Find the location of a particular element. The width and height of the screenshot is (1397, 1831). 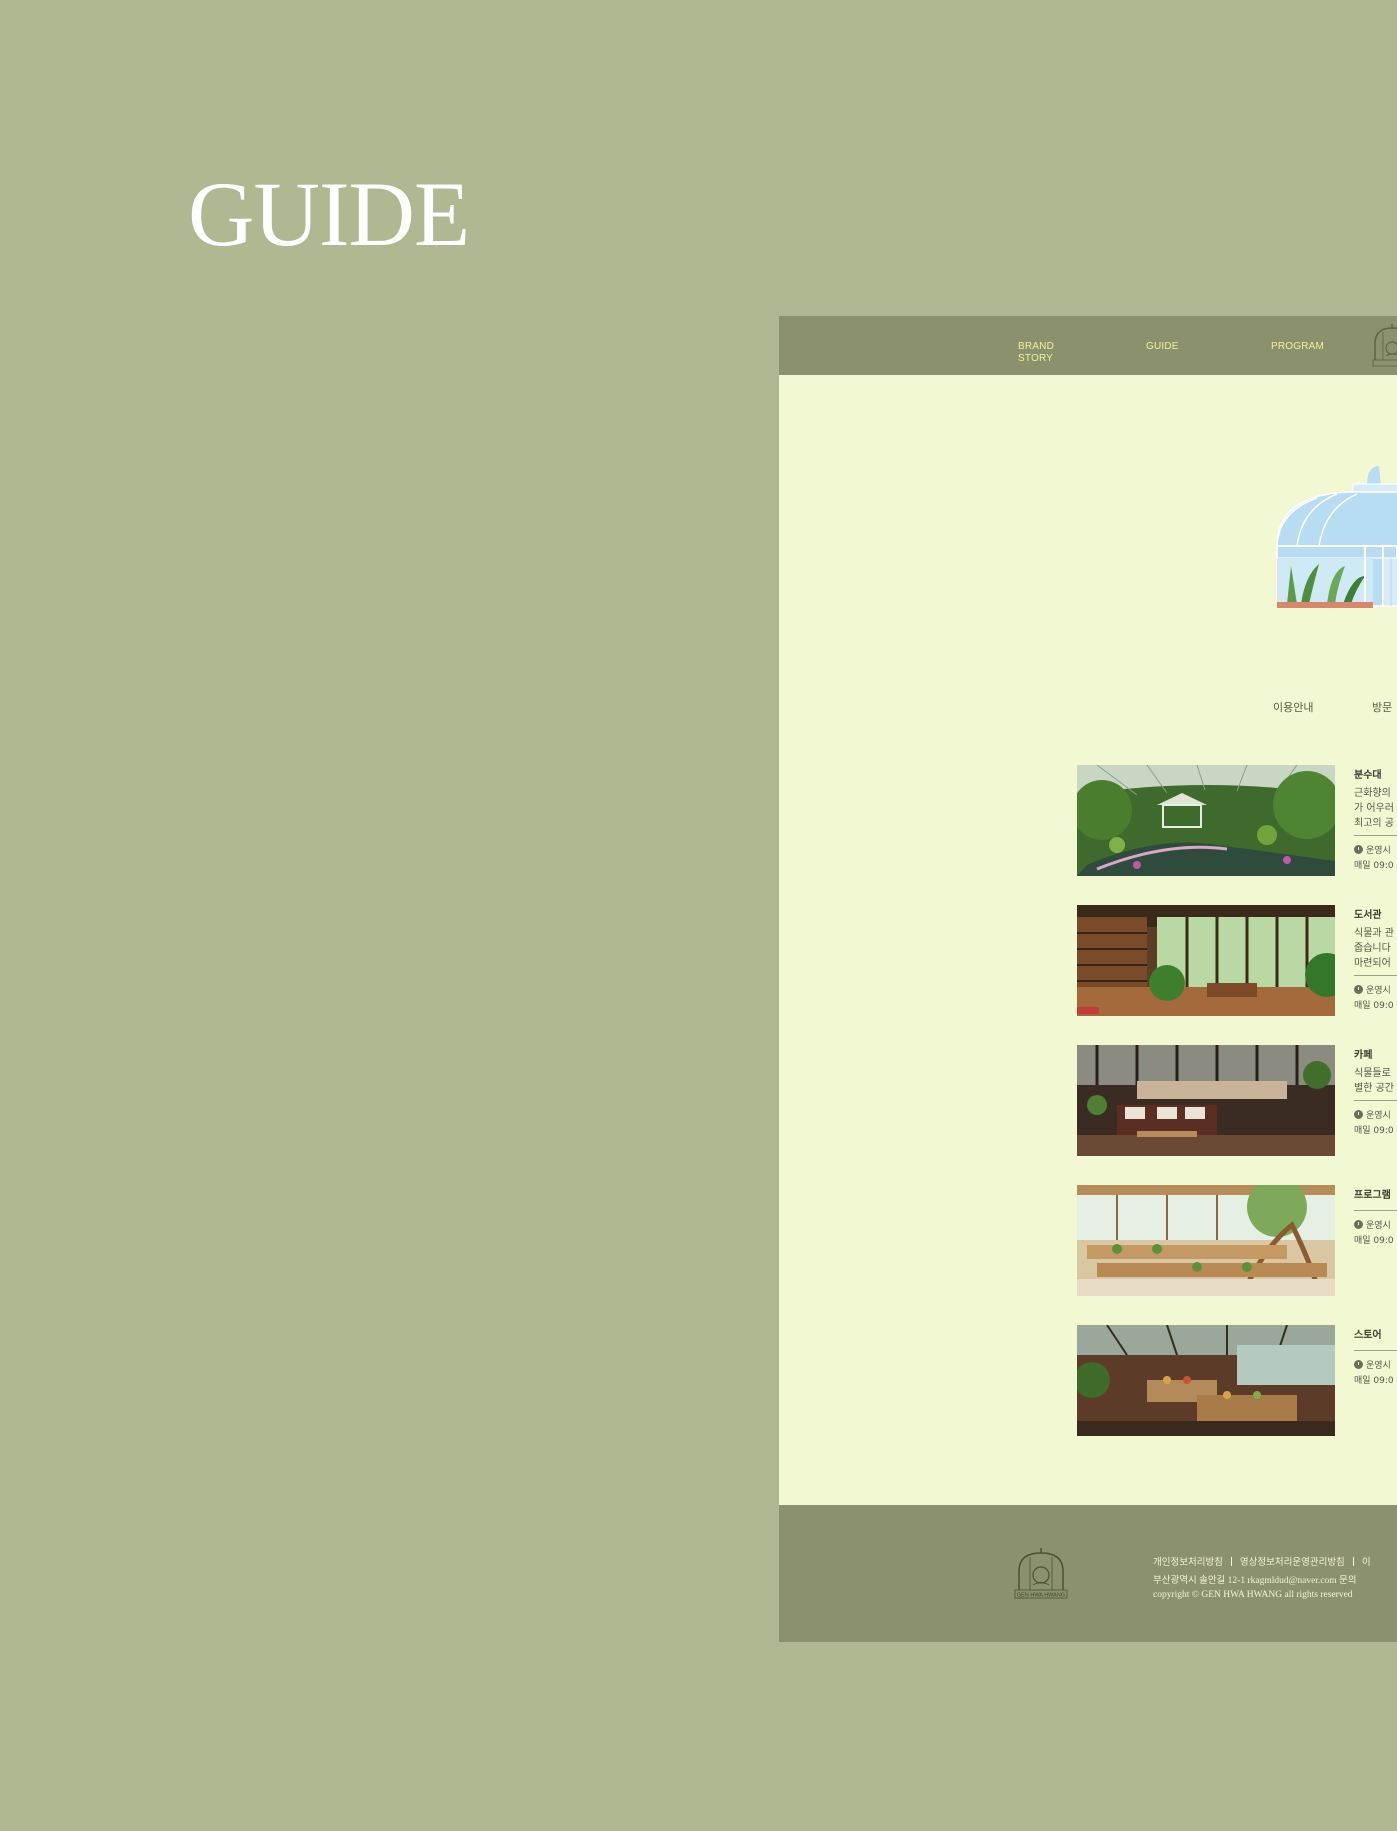

footer-link-3: 이 is located at coordinates (1366, 1563).